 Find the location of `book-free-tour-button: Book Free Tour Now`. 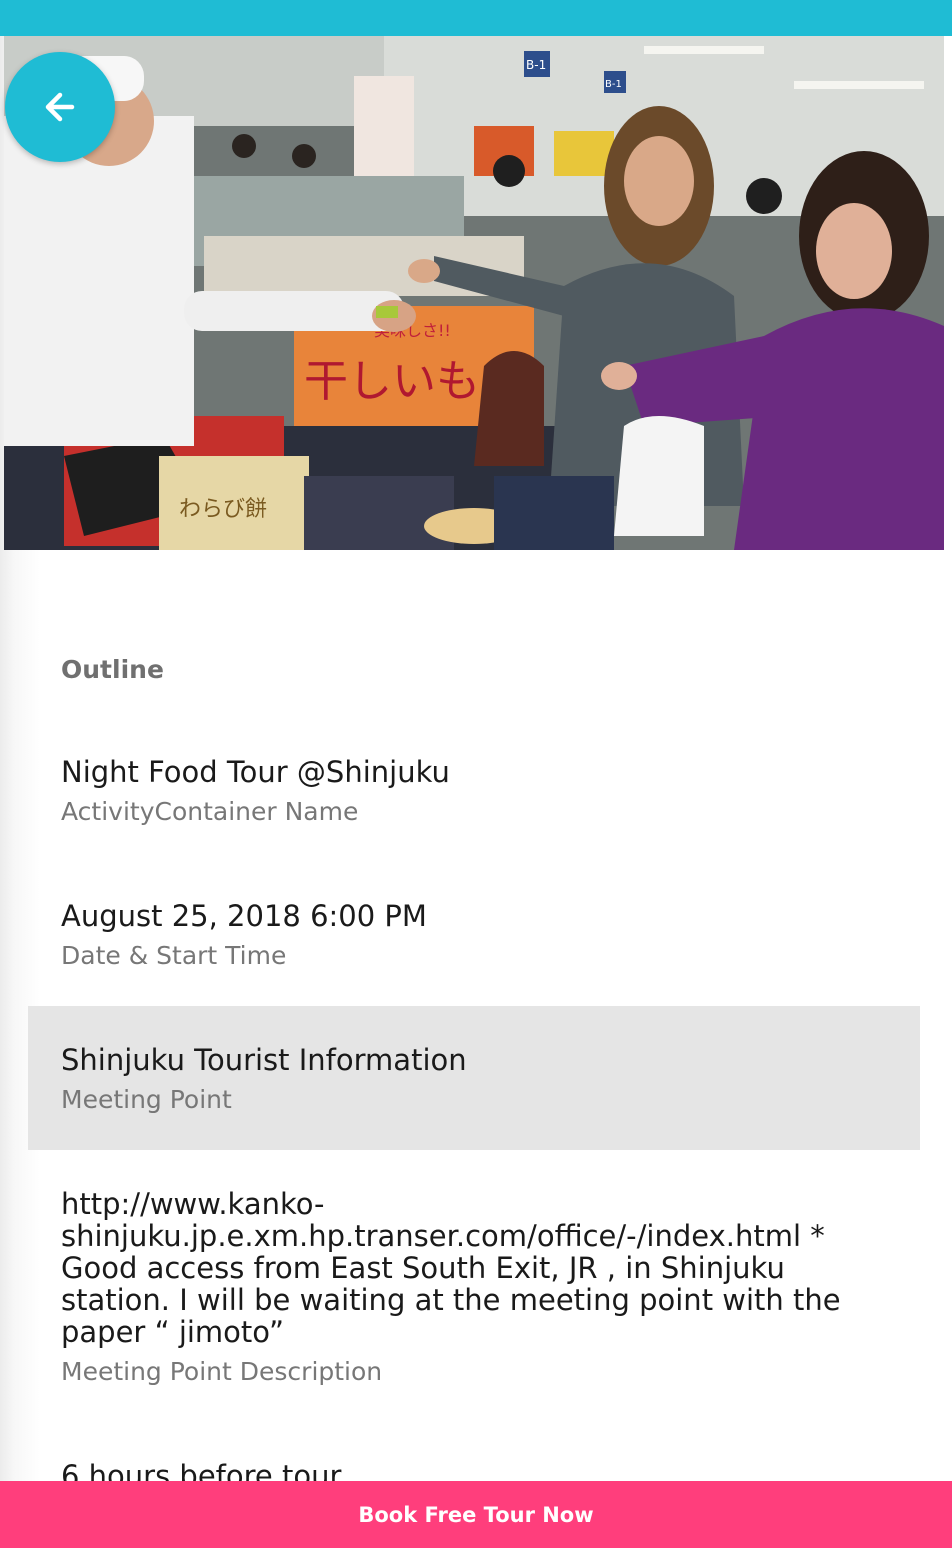

book-free-tour-button: Book Free Tour Now is located at coordinates (476, 1514).